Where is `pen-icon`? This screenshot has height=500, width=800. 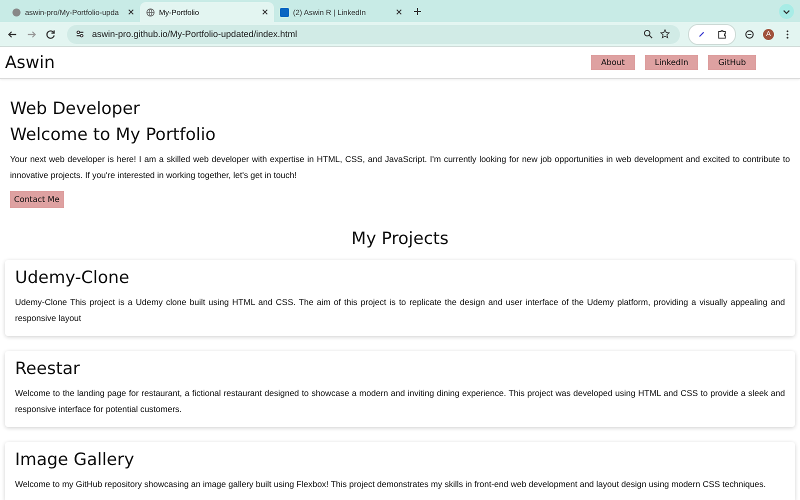
pen-icon is located at coordinates (702, 34).